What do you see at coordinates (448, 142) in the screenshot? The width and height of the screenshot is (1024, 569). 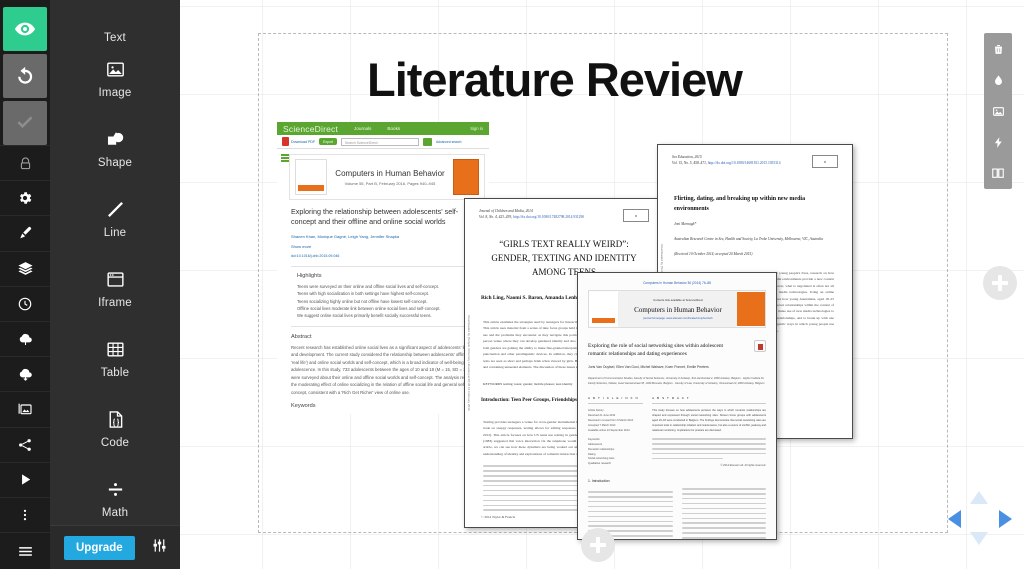 I see `sd-advanced-search: Advanced search` at bounding box center [448, 142].